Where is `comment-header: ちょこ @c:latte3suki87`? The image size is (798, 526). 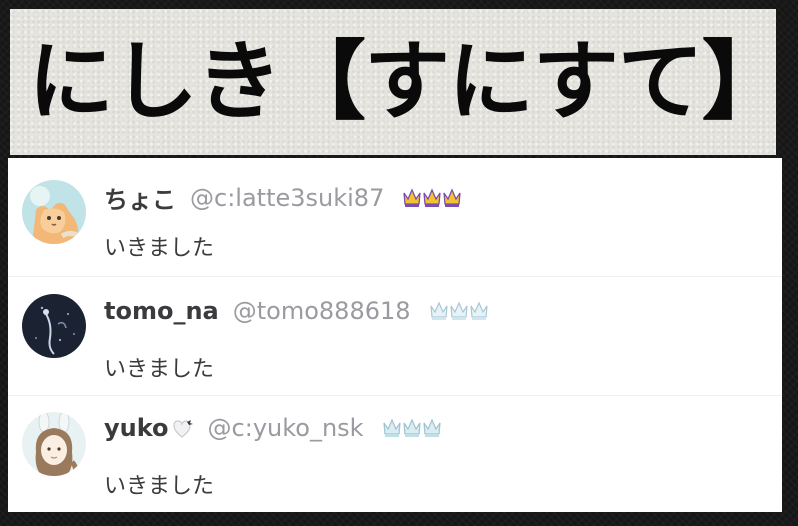
comment-header: ちょこ @c:latte3suki87 is located at coordinates (283, 197).